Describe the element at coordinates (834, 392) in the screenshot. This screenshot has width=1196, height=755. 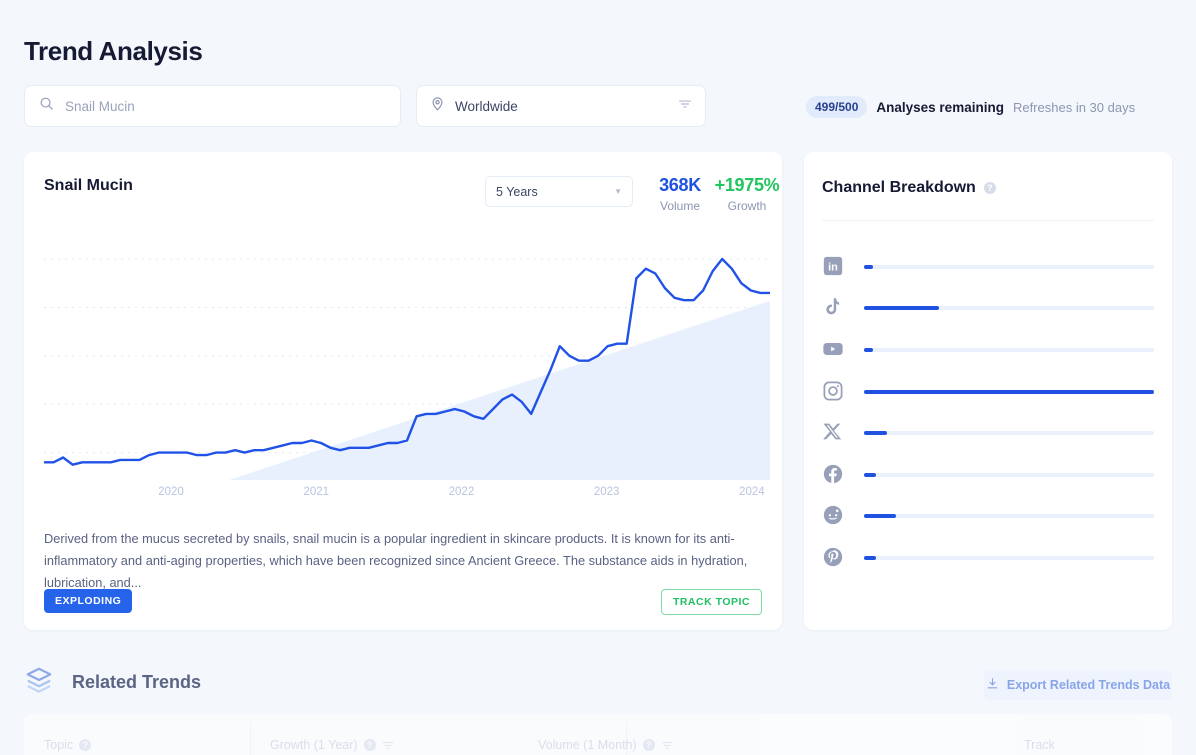
I see `instagram-icon` at that location.